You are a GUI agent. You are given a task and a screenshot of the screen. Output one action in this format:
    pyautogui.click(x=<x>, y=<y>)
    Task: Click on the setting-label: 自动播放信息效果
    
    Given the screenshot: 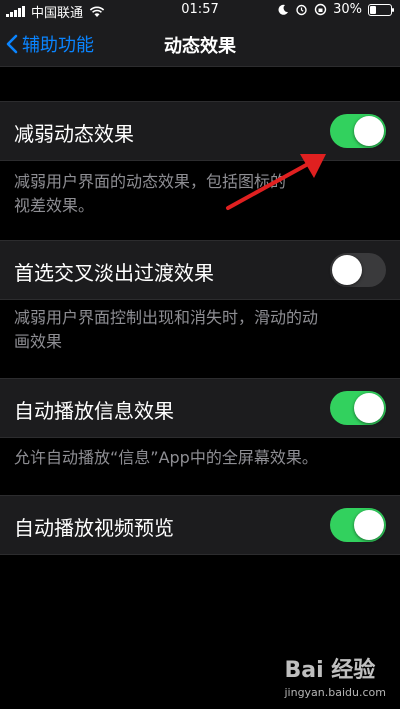 What is the action you would take?
    pyautogui.click(x=94, y=411)
    